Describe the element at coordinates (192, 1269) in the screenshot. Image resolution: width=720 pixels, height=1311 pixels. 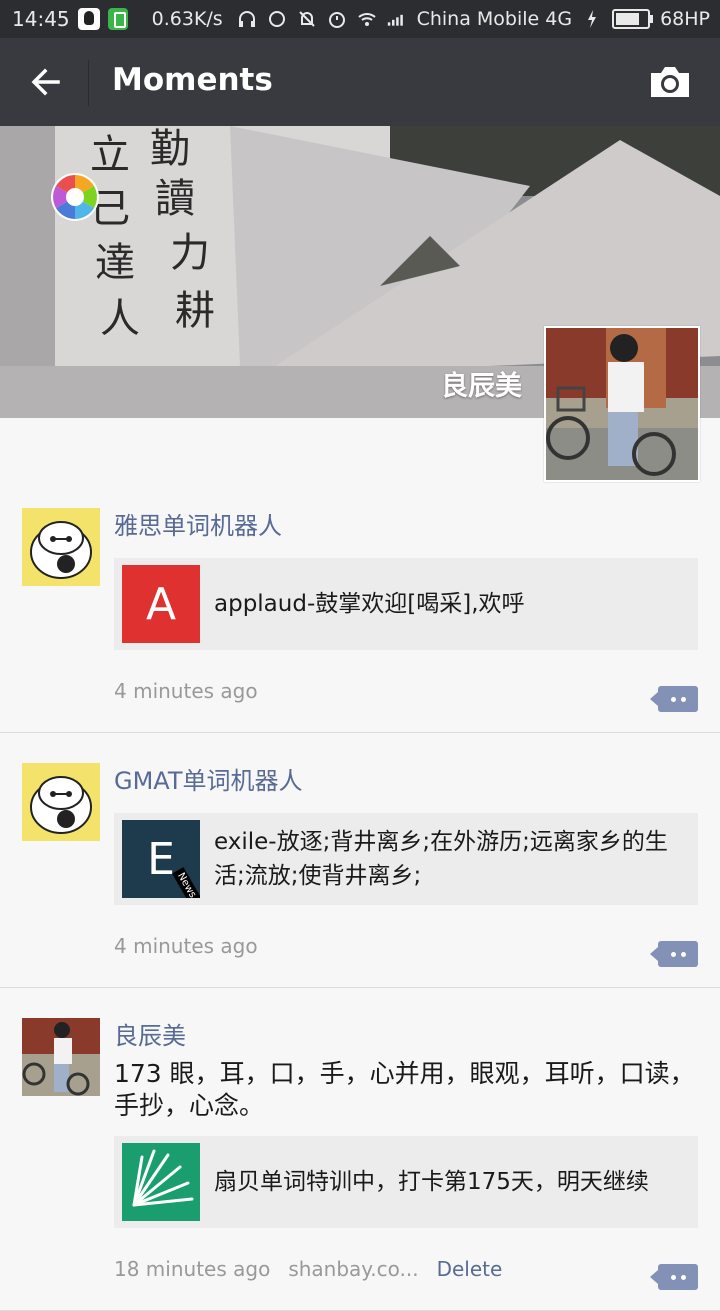
I see `post-time: 18 minutes ago` at that location.